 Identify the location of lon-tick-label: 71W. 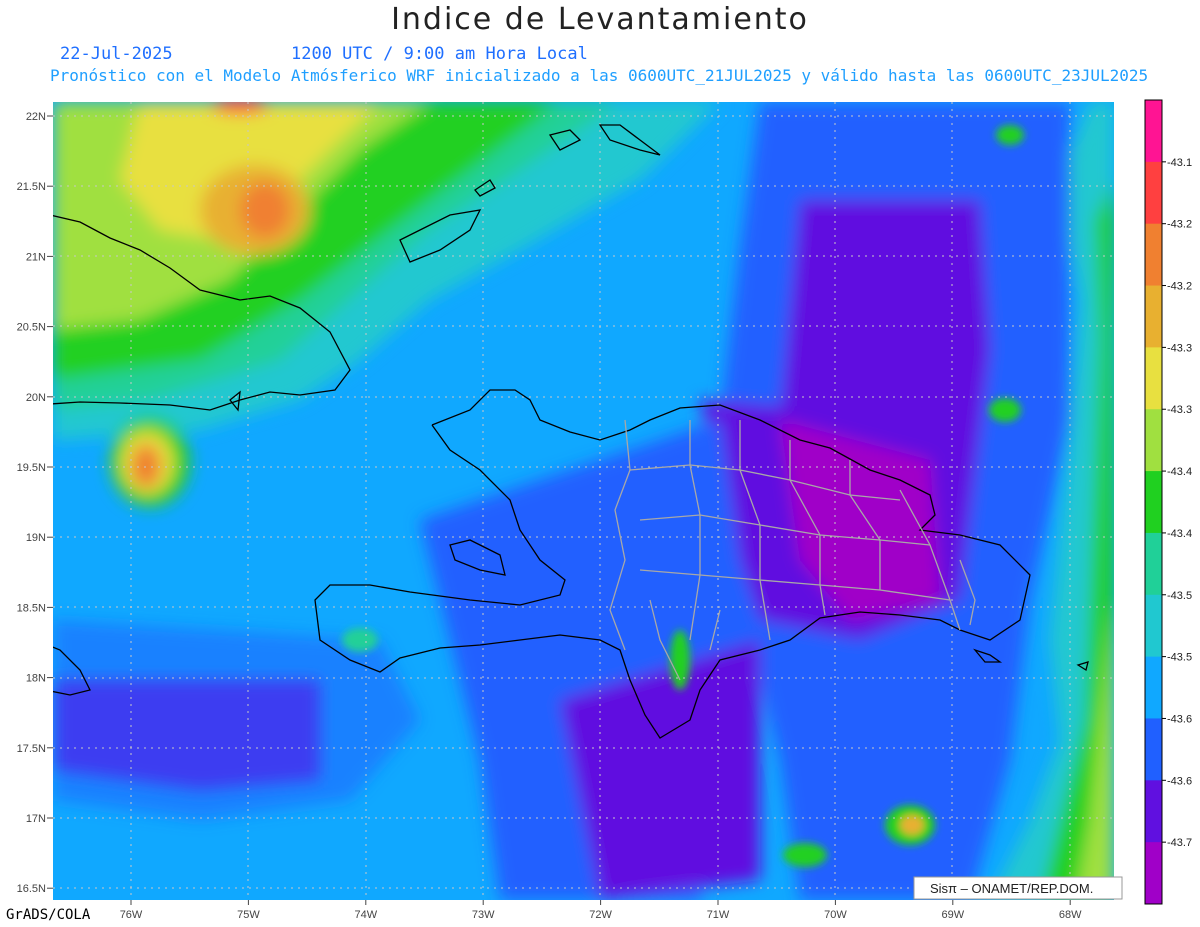
(718, 915).